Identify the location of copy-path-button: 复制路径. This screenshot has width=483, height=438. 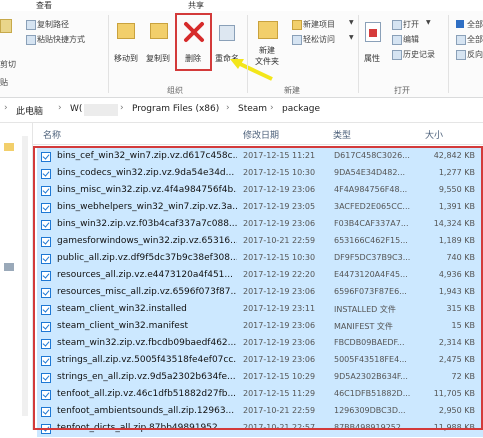
(53, 24).